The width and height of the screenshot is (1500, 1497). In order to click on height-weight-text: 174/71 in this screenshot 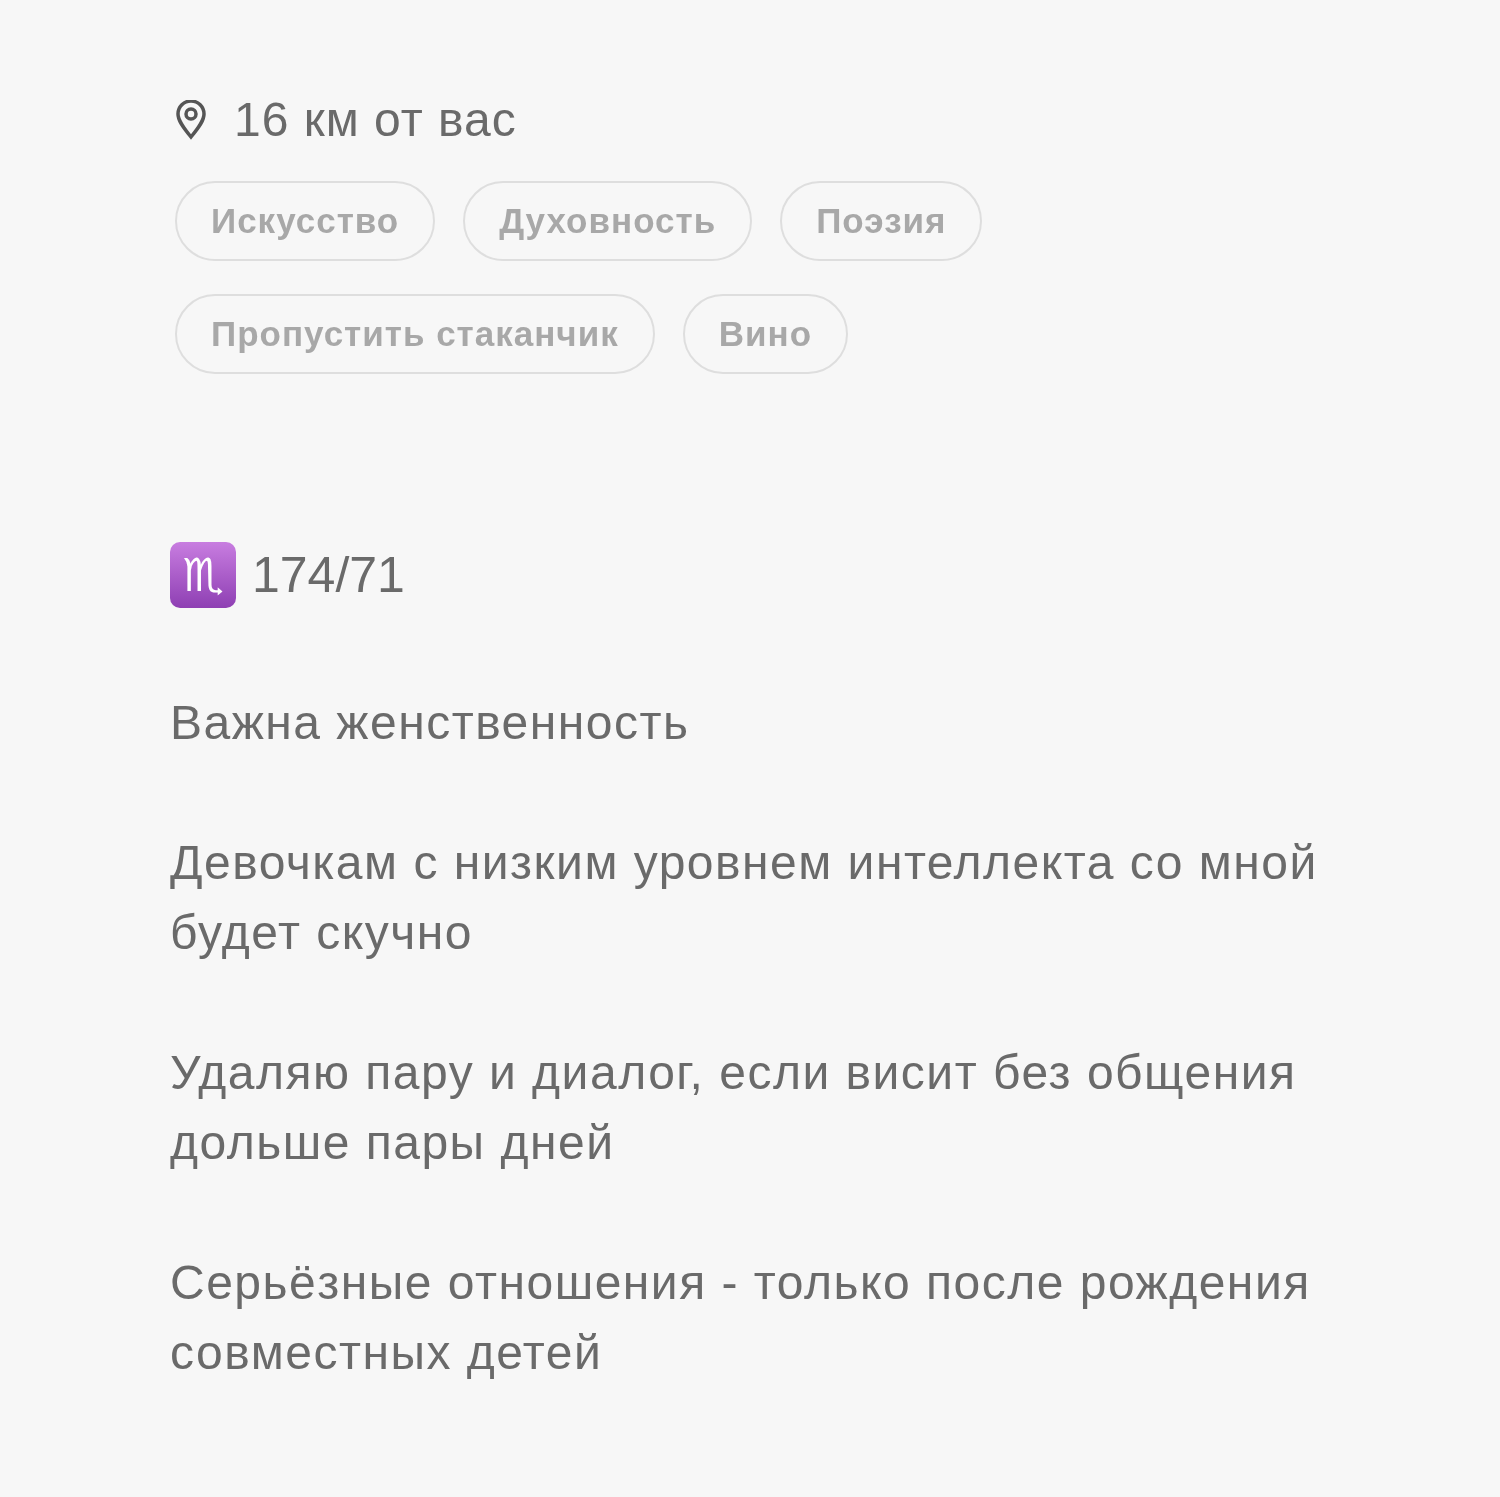, I will do `click(328, 575)`.